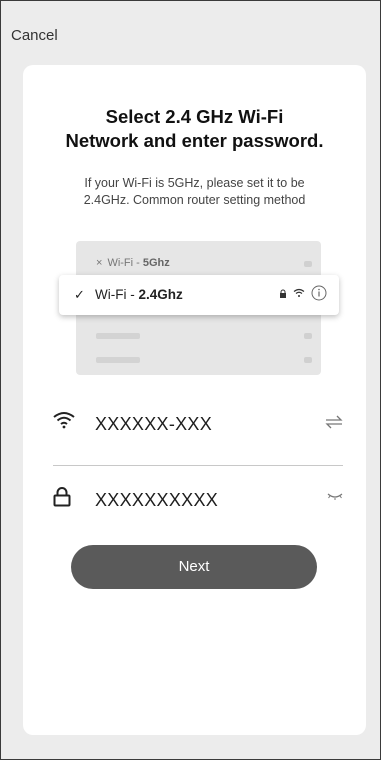 This screenshot has height=760, width=381. I want to click on password-field: XXXXXXXXXX, so click(198, 501).